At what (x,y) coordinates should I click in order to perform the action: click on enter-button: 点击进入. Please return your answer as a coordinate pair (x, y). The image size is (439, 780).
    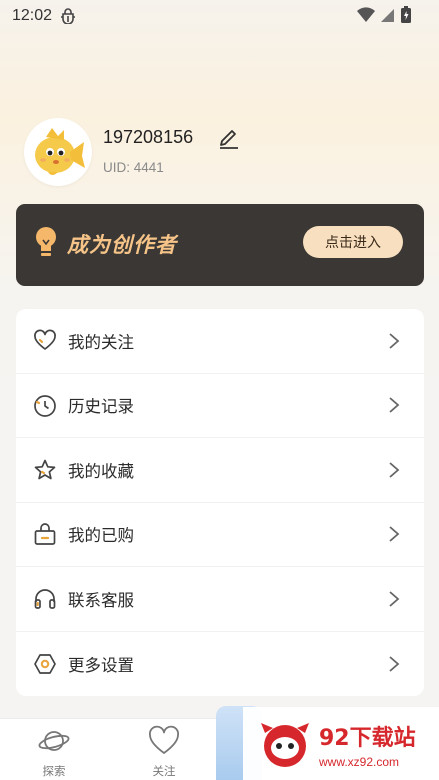
    Looking at the image, I should click on (353, 242).